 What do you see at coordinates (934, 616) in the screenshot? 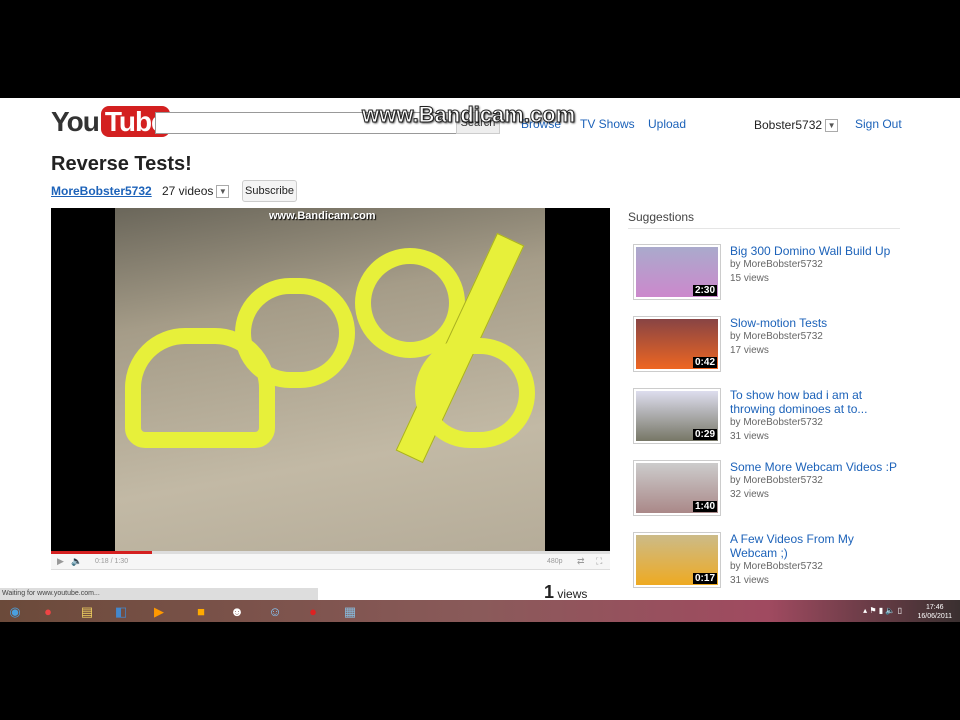
I see `clock-date: 16/06/2011` at bounding box center [934, 616].